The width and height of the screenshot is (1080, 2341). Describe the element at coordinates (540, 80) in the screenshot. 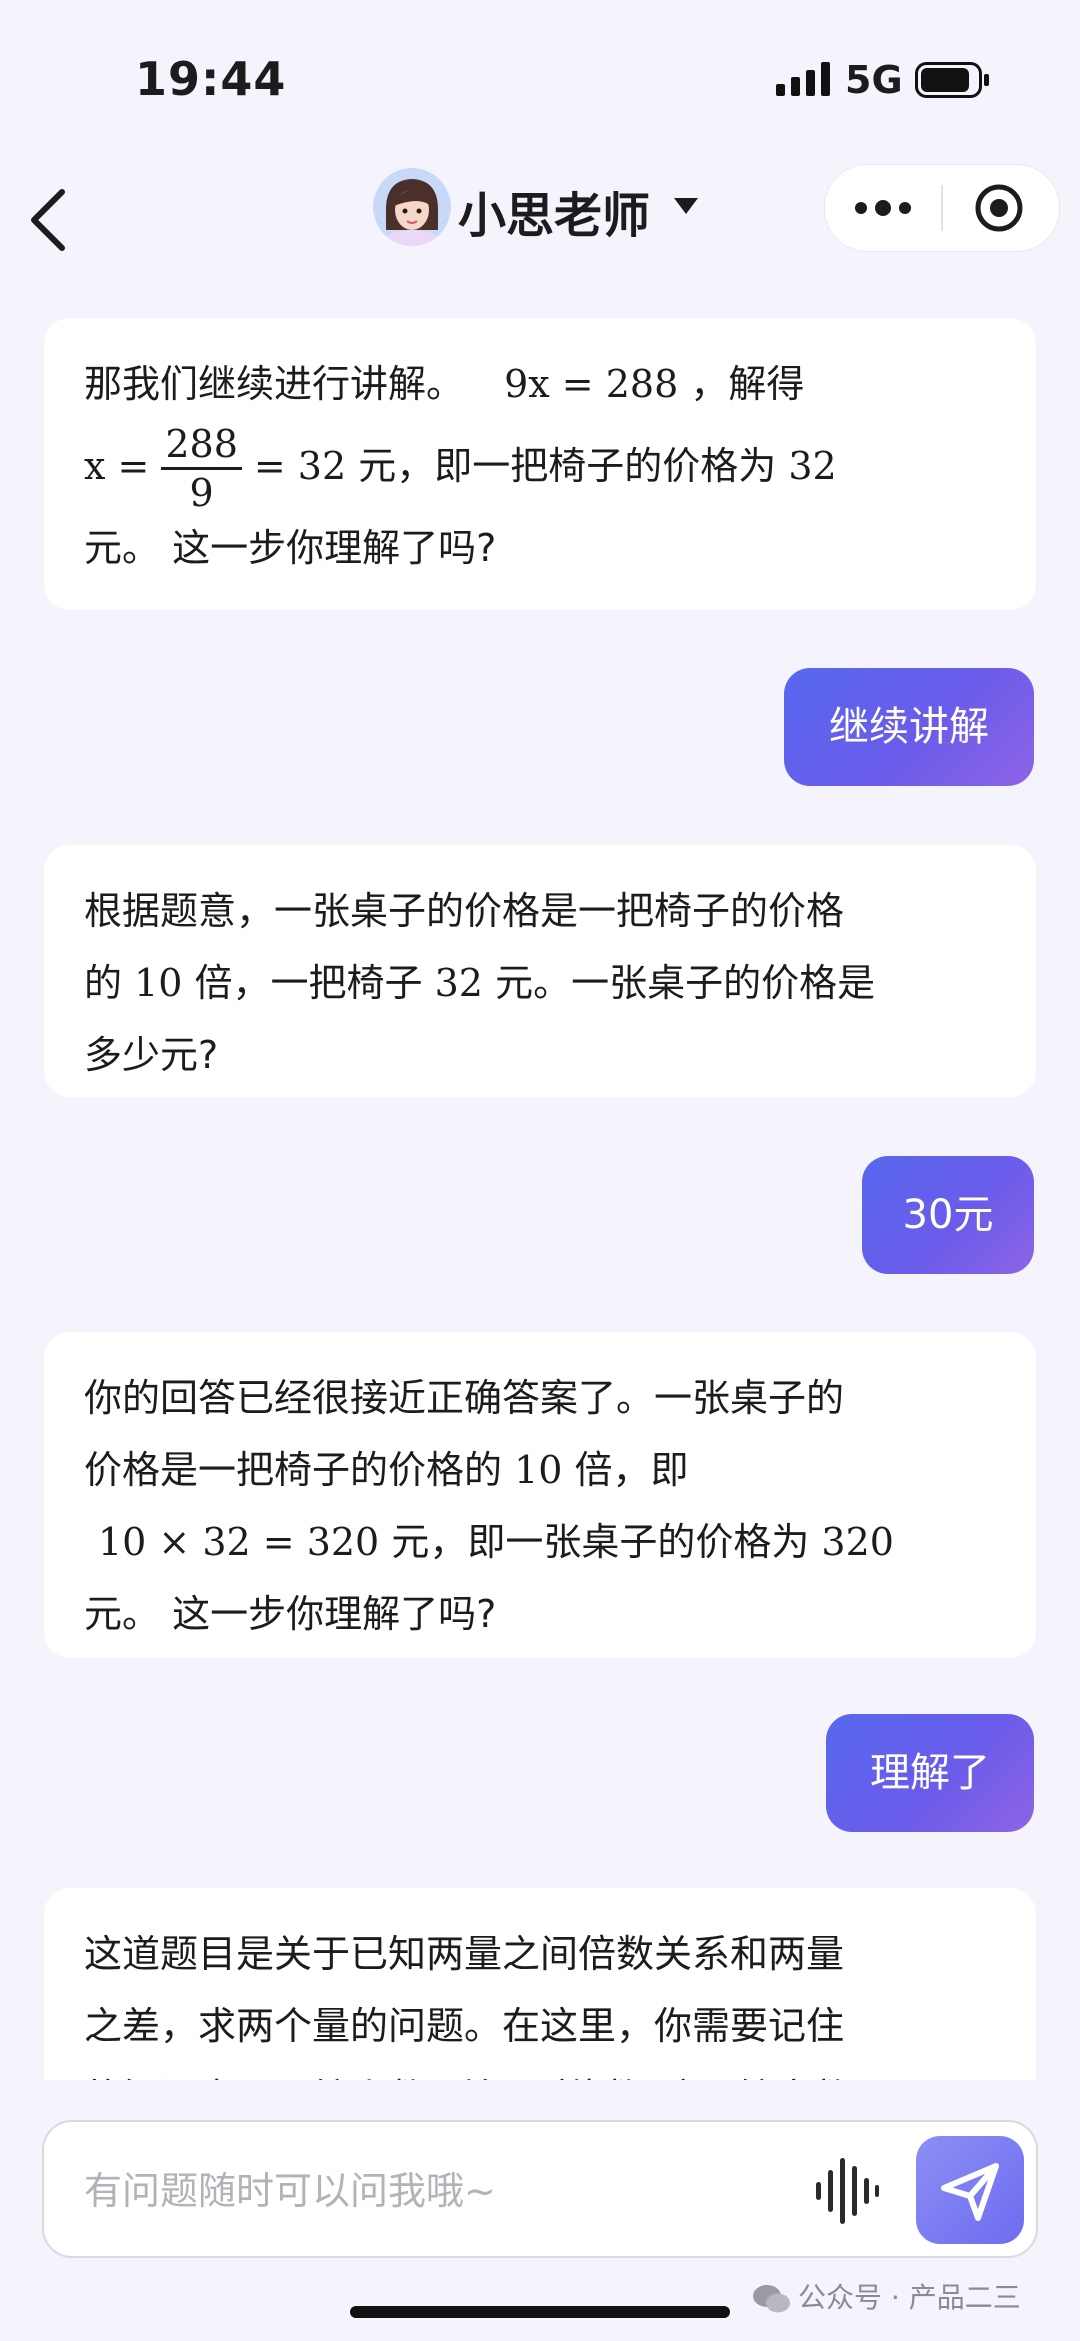

I see `status-bar: 19:44 5G` at that location.